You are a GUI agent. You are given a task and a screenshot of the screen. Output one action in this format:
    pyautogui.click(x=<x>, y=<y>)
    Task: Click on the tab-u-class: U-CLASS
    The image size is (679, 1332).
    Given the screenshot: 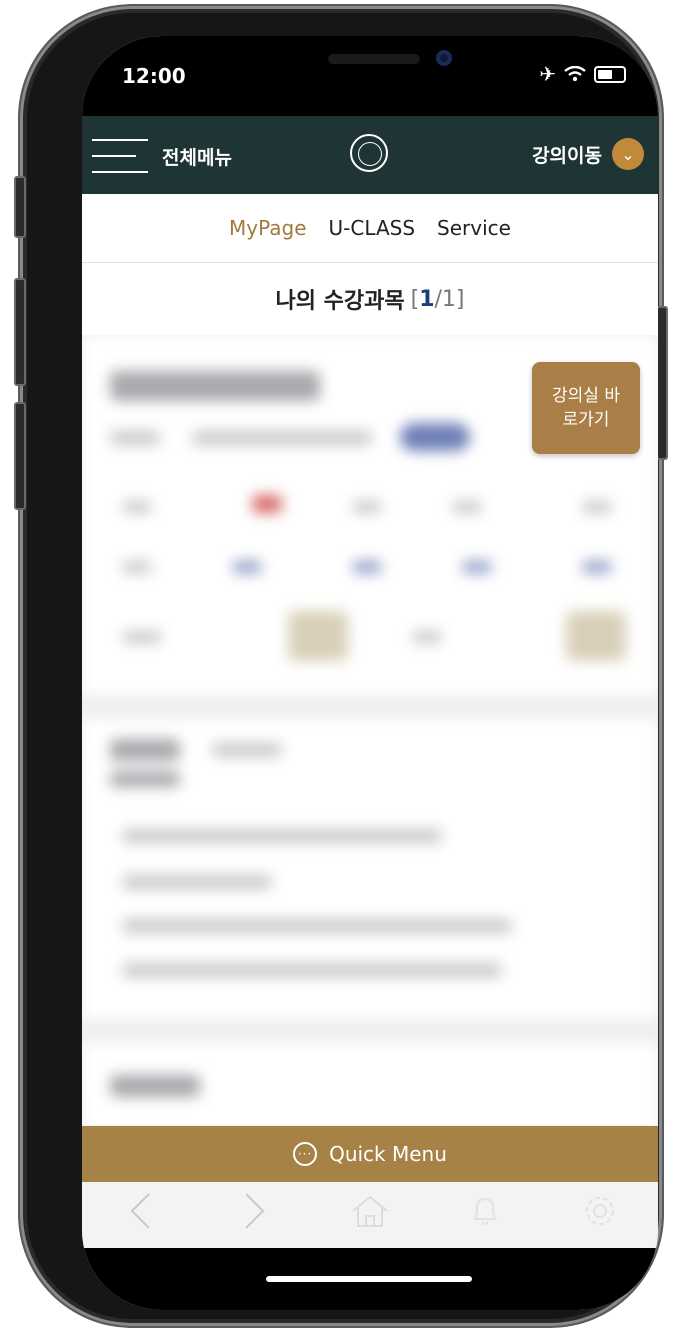 What is the action you would take?
    pyautogui.click(x=372, y=228)
    